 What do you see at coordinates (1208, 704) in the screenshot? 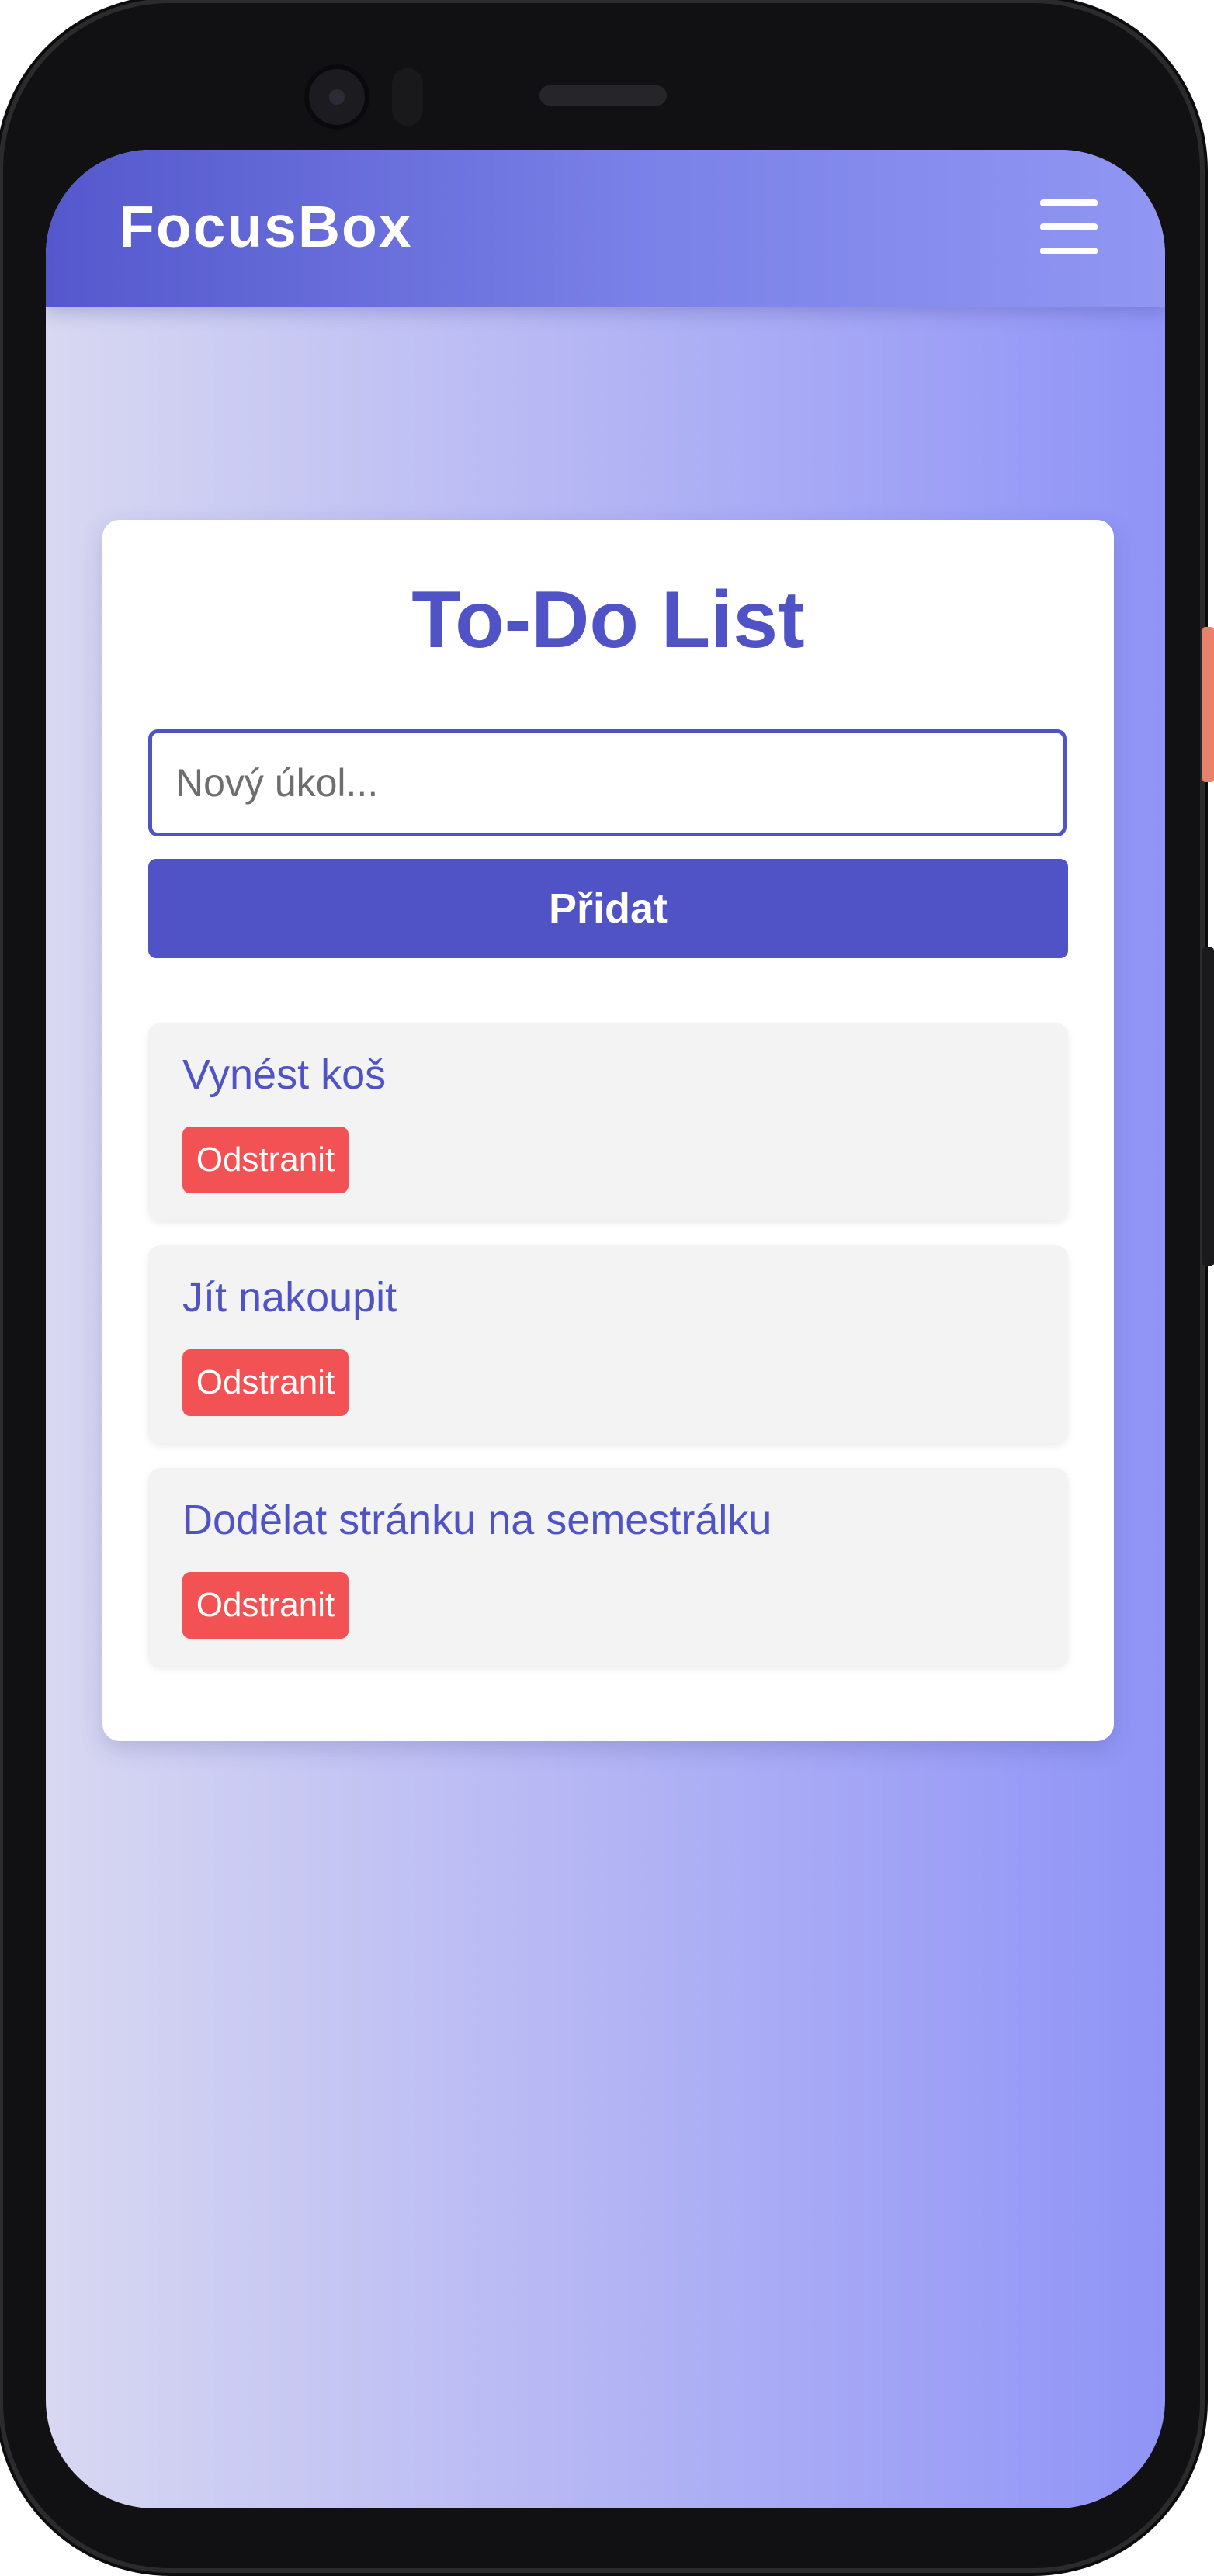
I see `phone-side-button` at bounding box center [1208, 704].